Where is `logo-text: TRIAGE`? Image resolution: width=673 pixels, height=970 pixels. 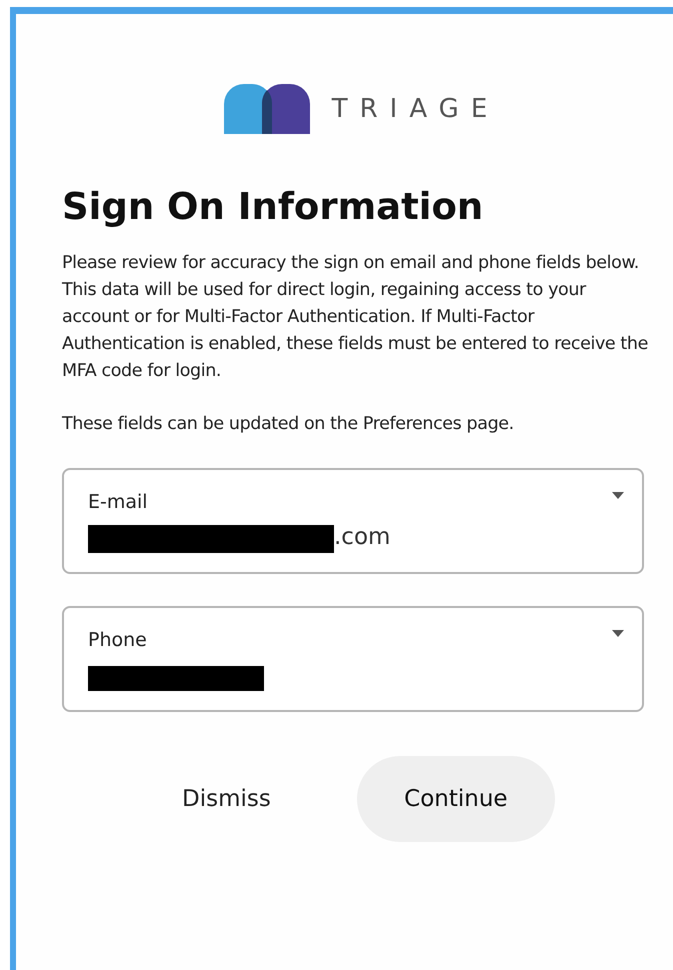
logo-text: TRIAGE is located at coordinates (416, 109).